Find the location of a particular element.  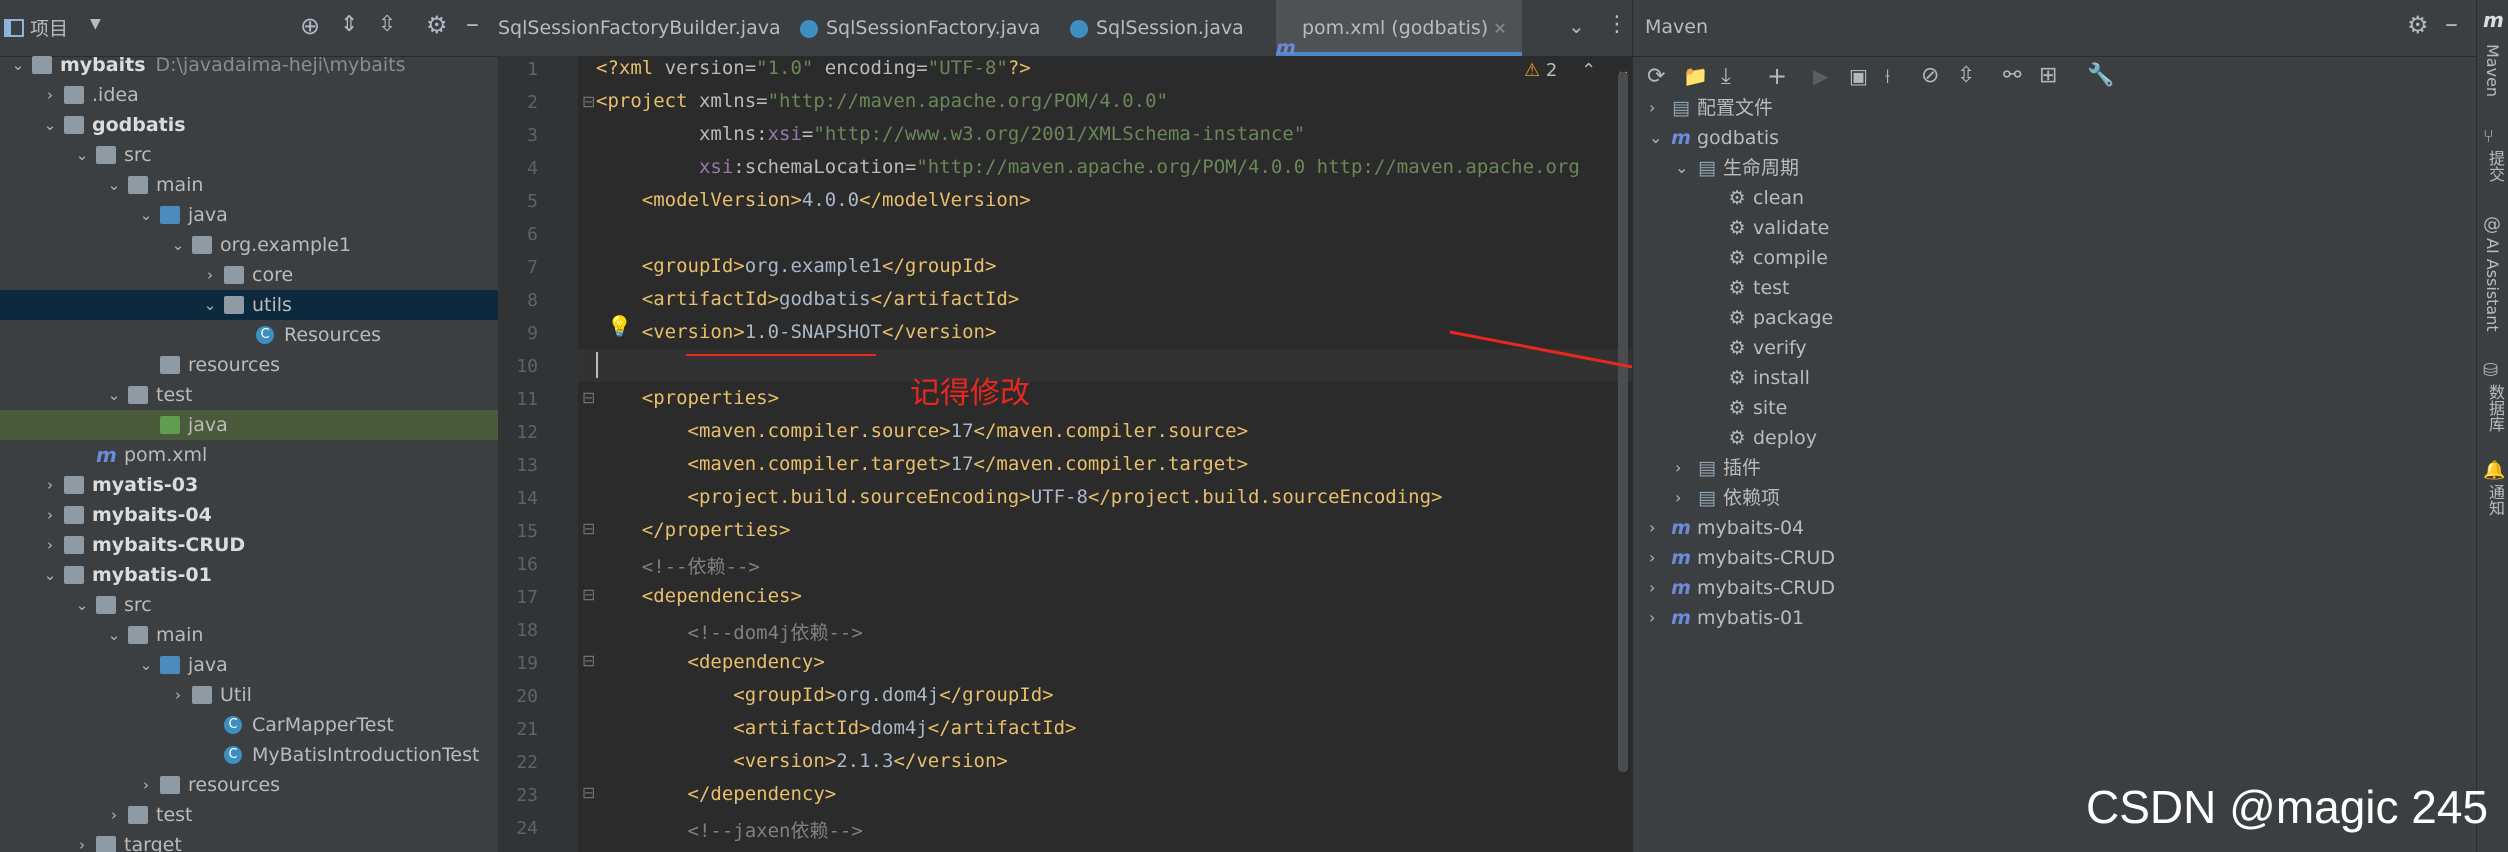

more-options-icon: ⋮ is located at coordinates (1617, 24).